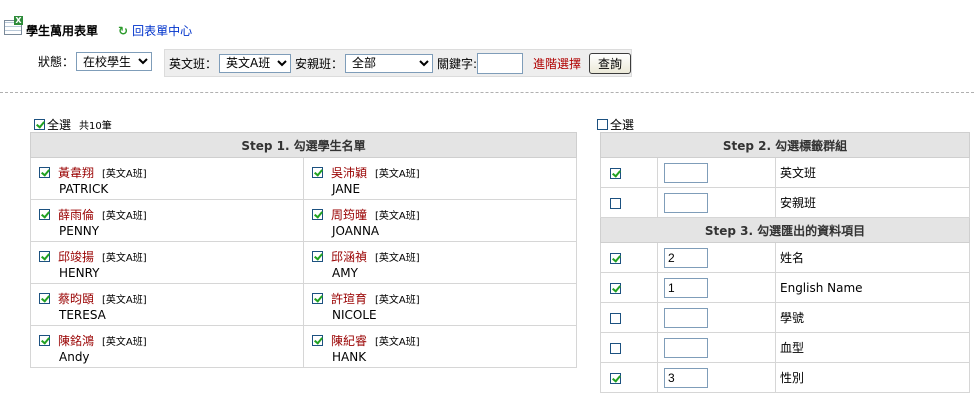 Image resolution: width=974 pixels, height=401 pixels. I want to click on student-cell: 陳銘鴻 [英文A班] Andy, so click(167, 346).